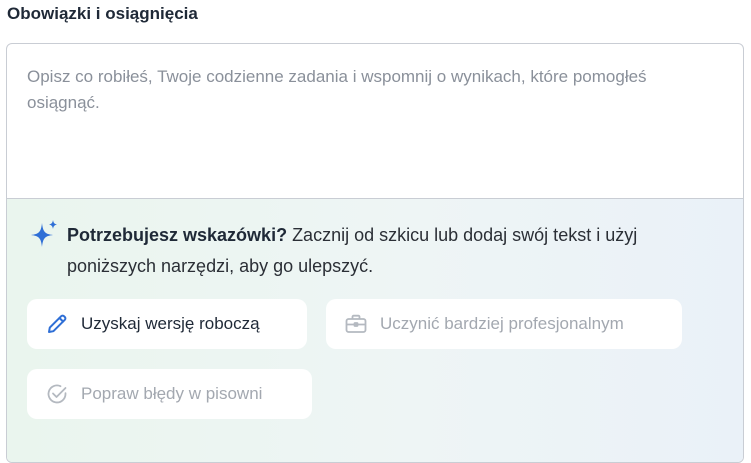  I want to click on make-professional-button: Uczynić bardziej profesjonalnym, so click(504, 324).